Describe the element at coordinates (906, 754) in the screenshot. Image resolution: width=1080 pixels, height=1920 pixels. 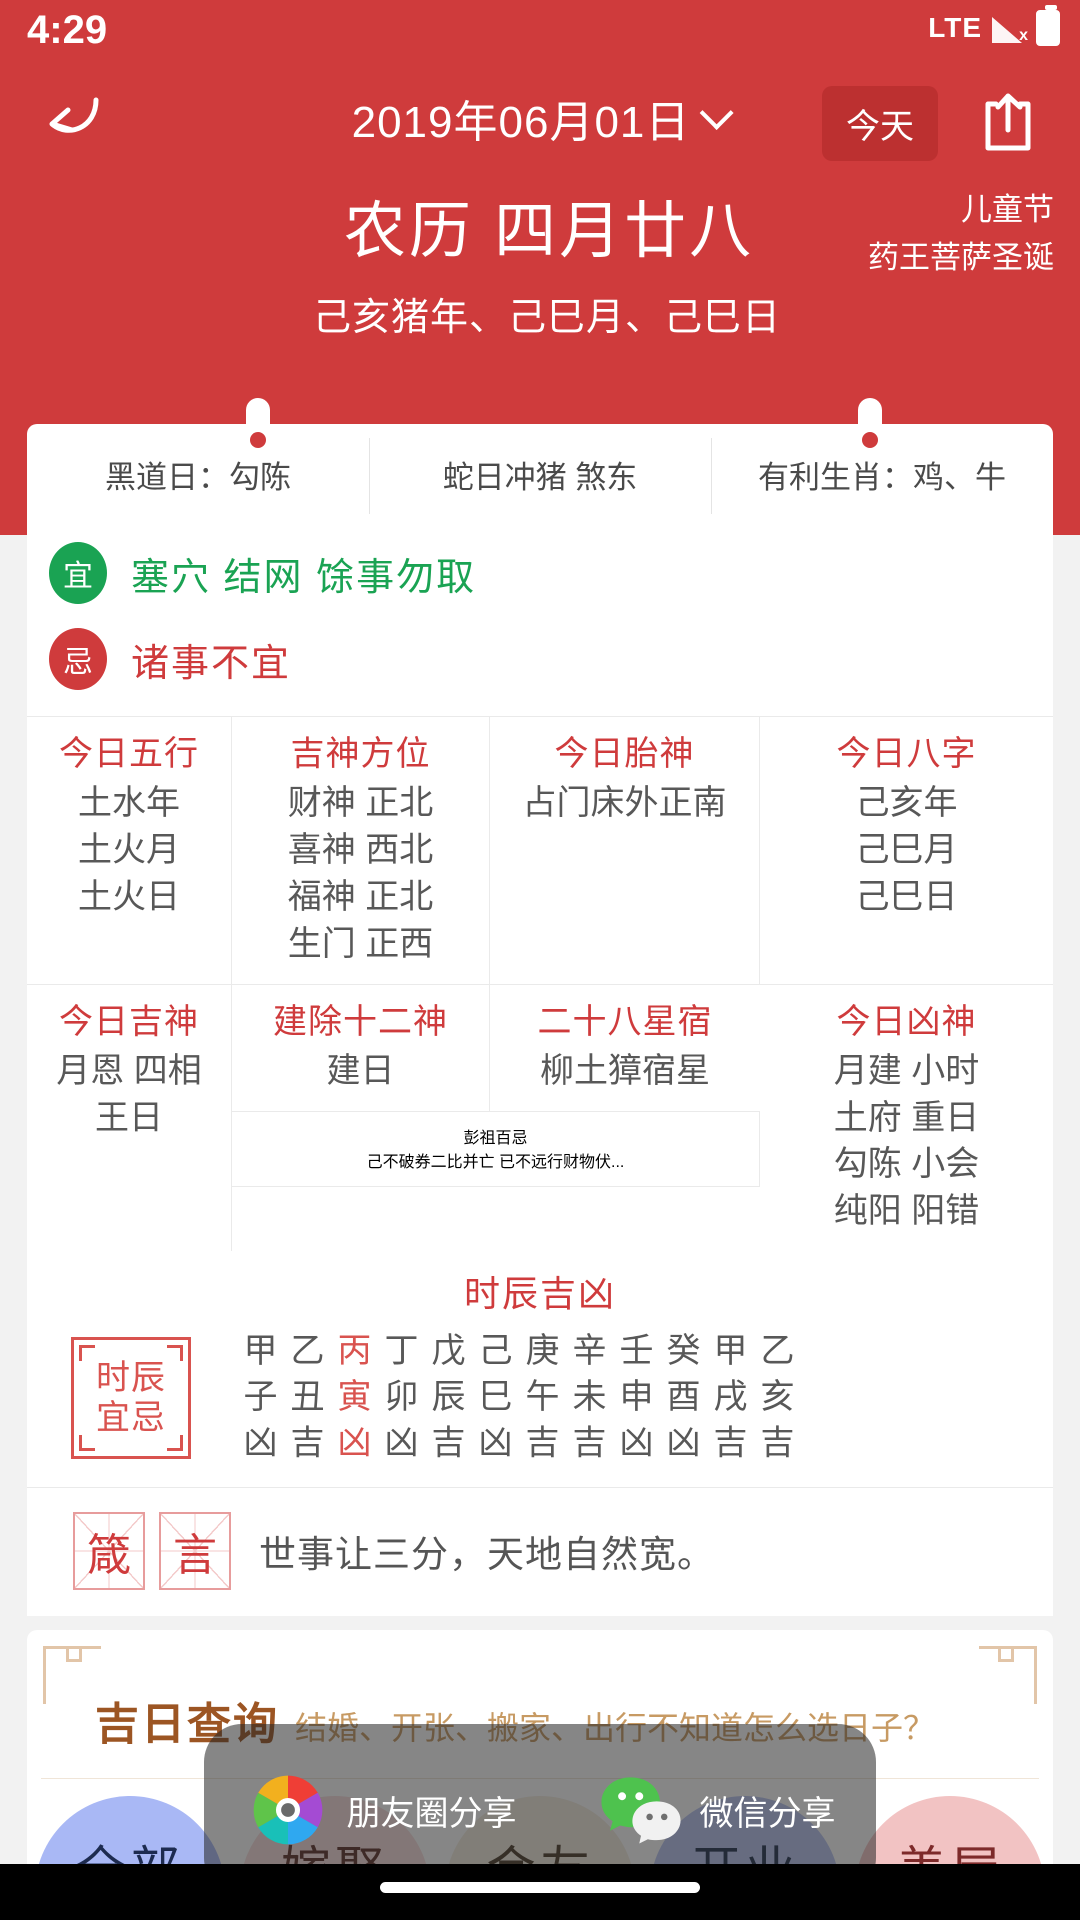
I see `cell-title: 今日八字` at that location.